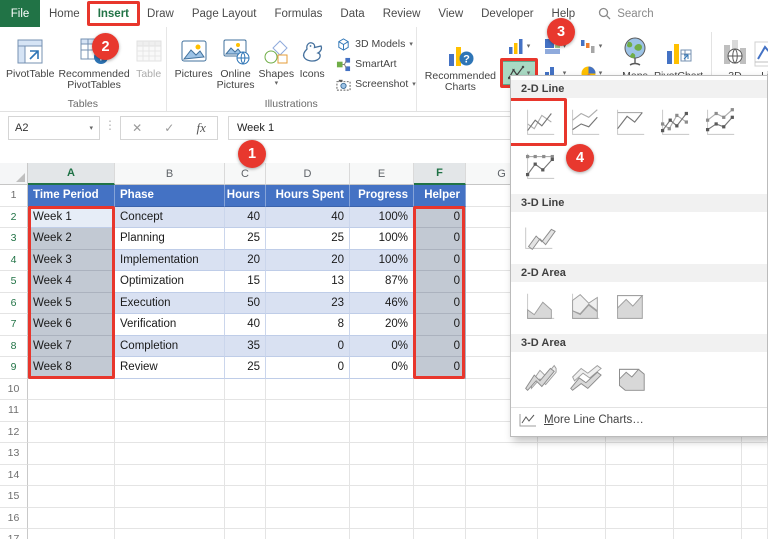 This screenshot has height=539, width=768. Describe the element at coordinates (194, 55) in the screenshot. I see `pictures-button: Pictures` at that location.